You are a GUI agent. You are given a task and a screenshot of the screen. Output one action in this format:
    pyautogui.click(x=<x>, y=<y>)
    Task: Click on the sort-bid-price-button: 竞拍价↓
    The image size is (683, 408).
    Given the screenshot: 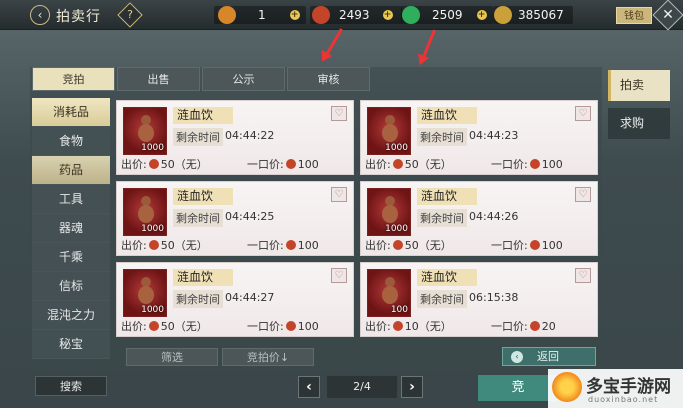 What is the action you would take?
    pyautogui.click(x=268, y=357)
    